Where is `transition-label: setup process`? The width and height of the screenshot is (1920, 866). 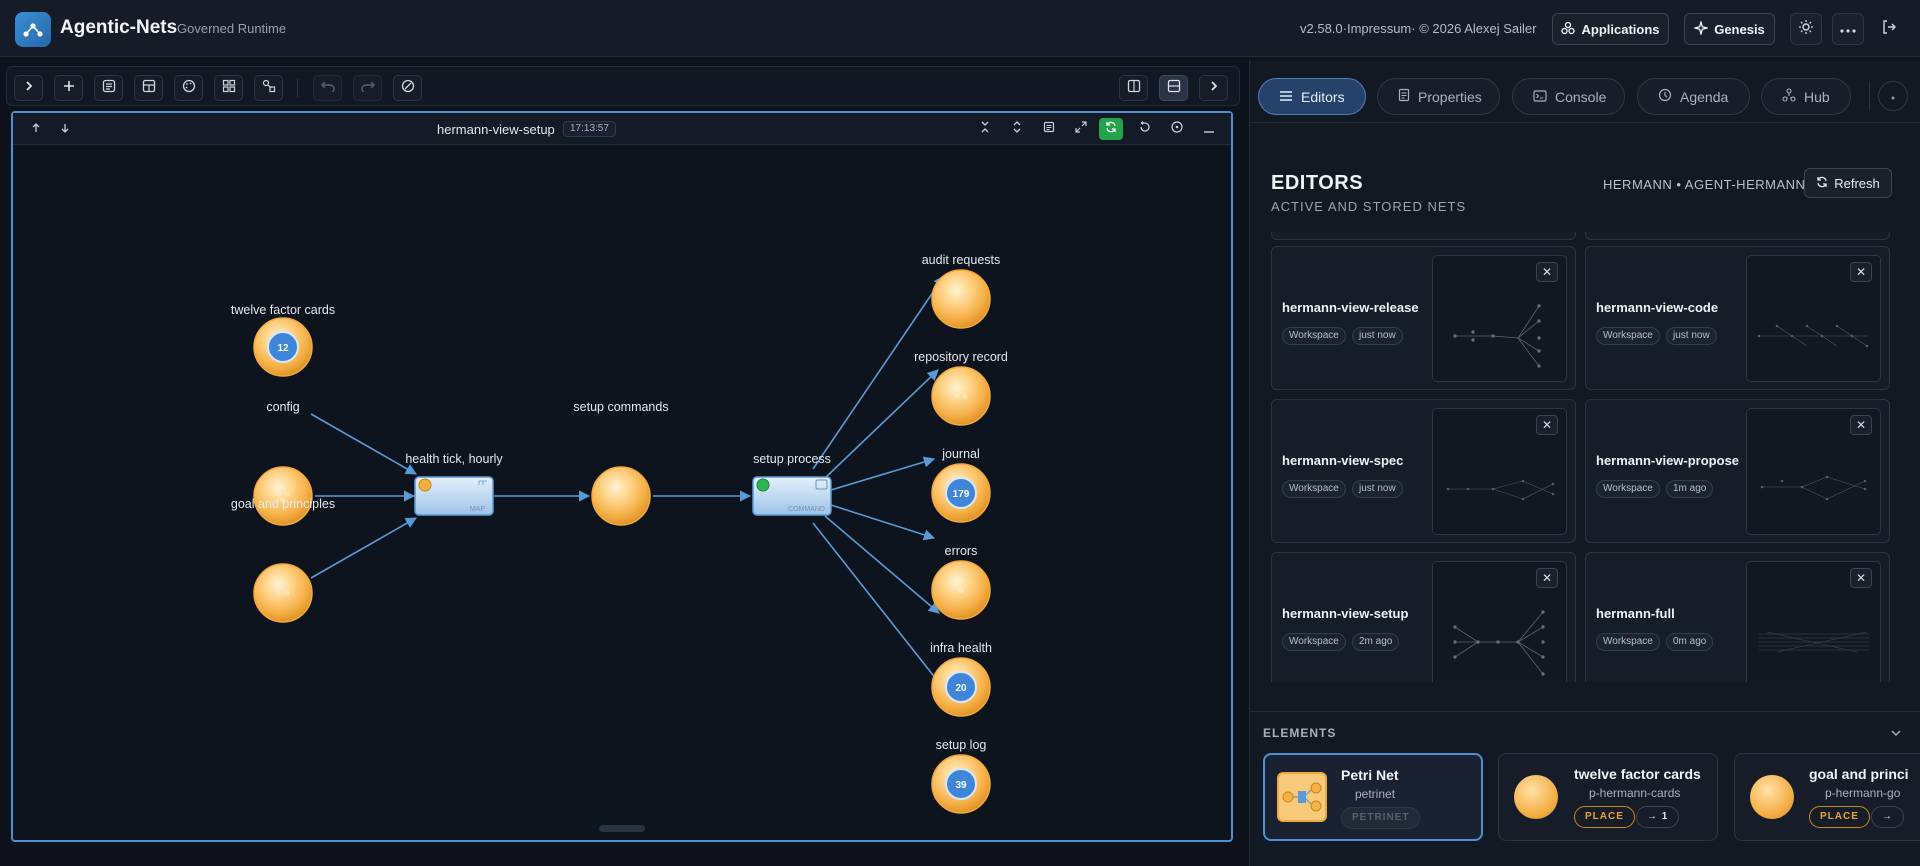
transition-label: setup process is located at coordinates (792, 459).